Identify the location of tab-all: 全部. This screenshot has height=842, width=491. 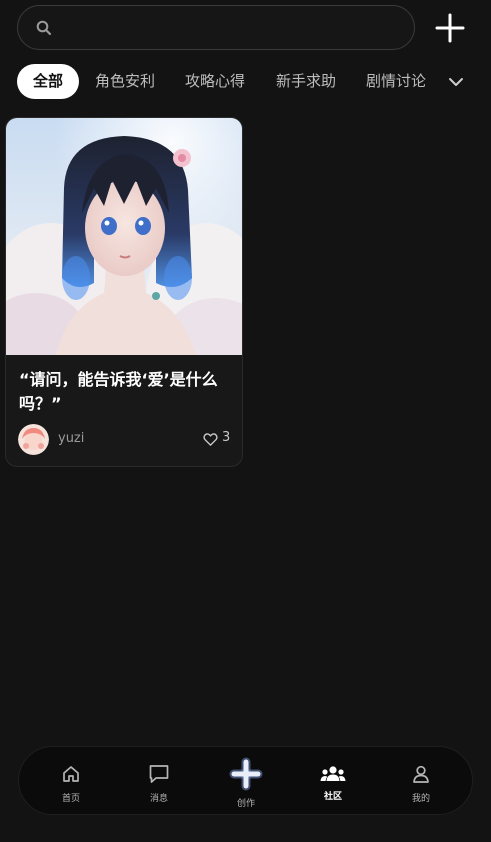
(48, 81).